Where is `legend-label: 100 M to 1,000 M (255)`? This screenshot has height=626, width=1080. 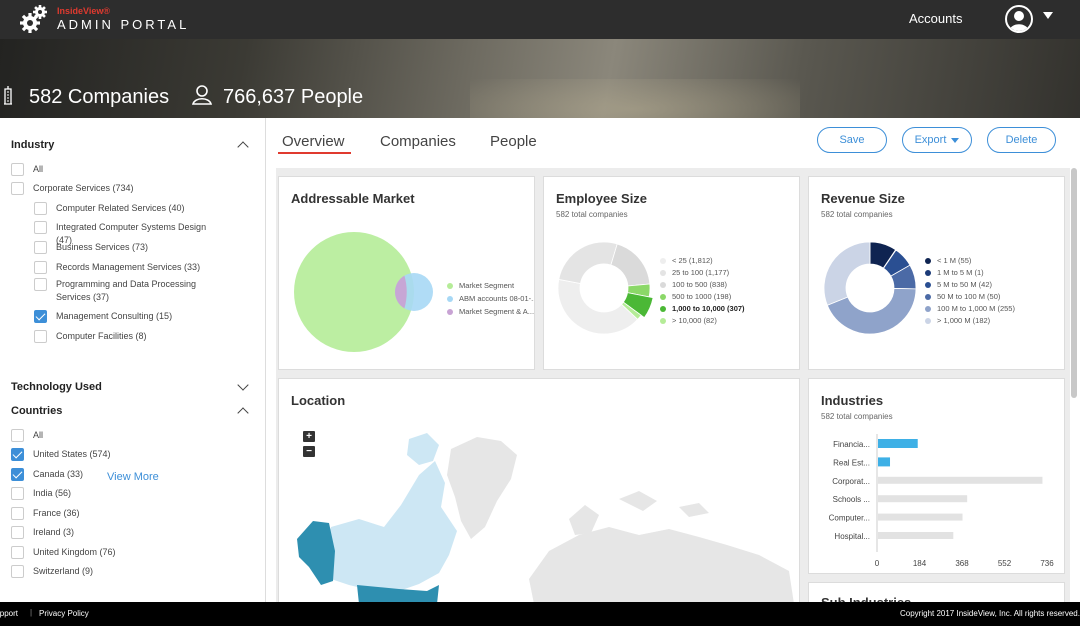 legend-label: 100 M to 1,000 M (255) is located at coordinates (976, 308).